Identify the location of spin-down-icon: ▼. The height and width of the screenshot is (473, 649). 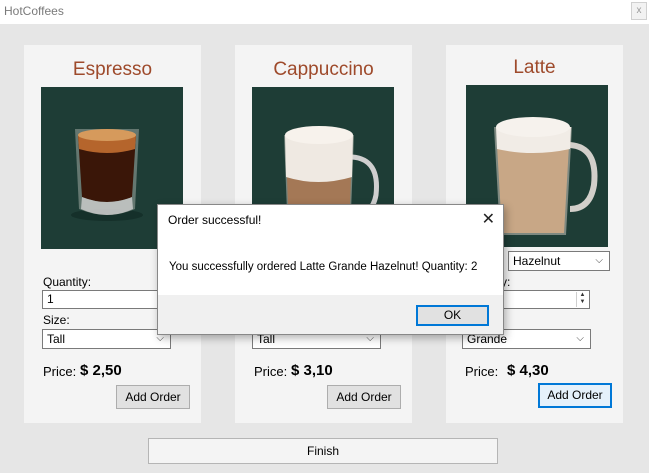
(582, 302).